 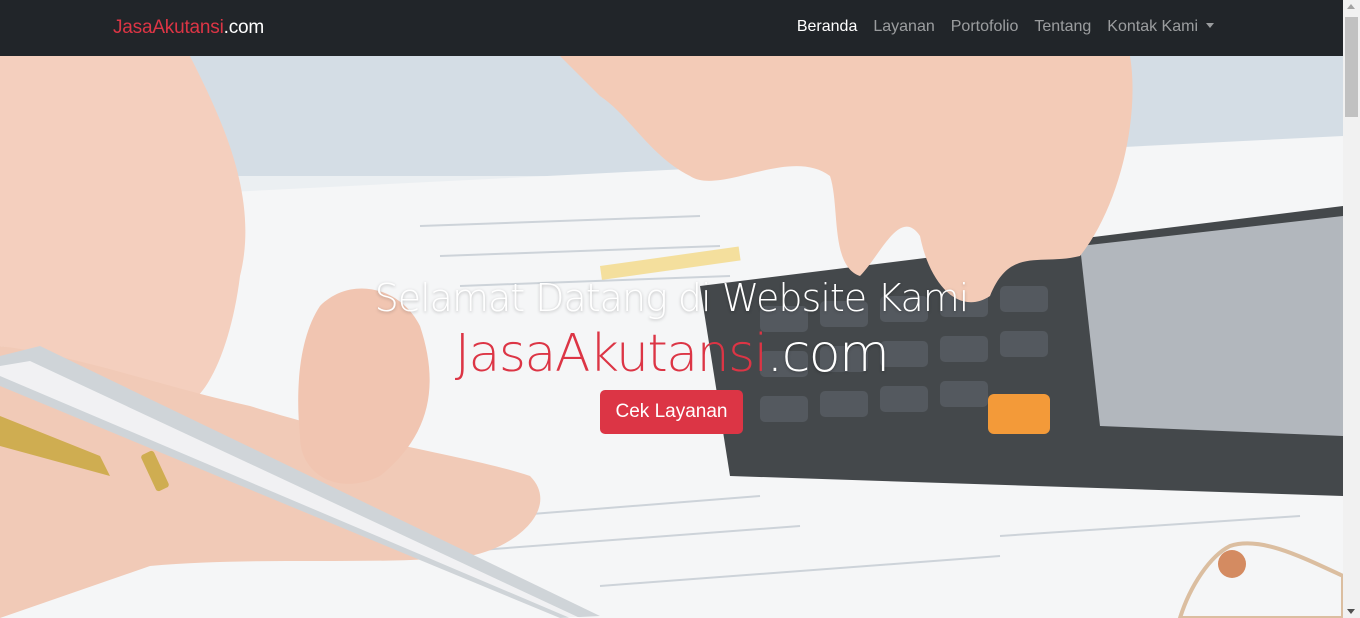 What do you see at coordinates (828, 354) in the screenshot?
I see `hero-title-white: .com` at bounding box center [828, 354].